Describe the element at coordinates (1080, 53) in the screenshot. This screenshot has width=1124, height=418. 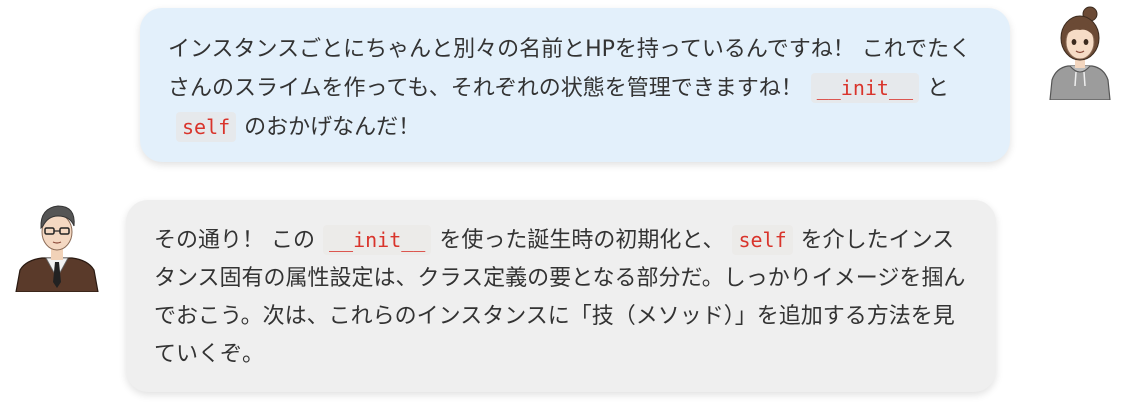
I see `student-avatar-icon` at that location.